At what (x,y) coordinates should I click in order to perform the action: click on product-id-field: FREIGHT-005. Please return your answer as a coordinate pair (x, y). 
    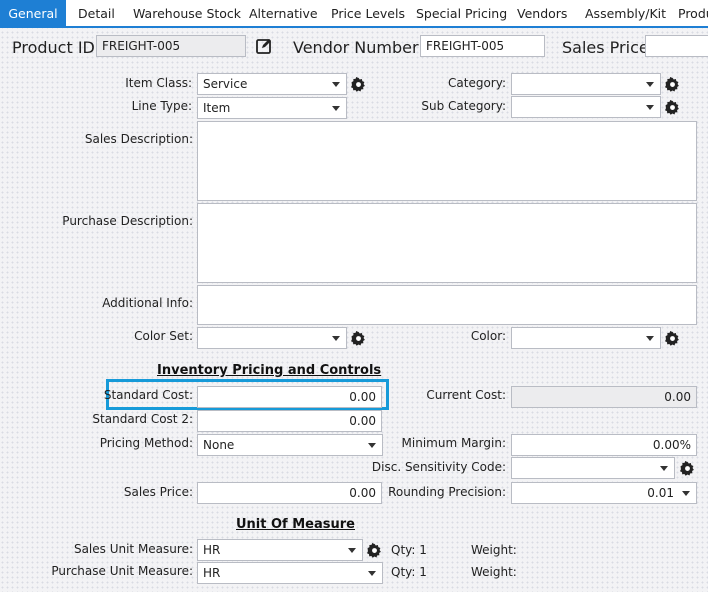
    Looking at the image, I should click on (171, 46).